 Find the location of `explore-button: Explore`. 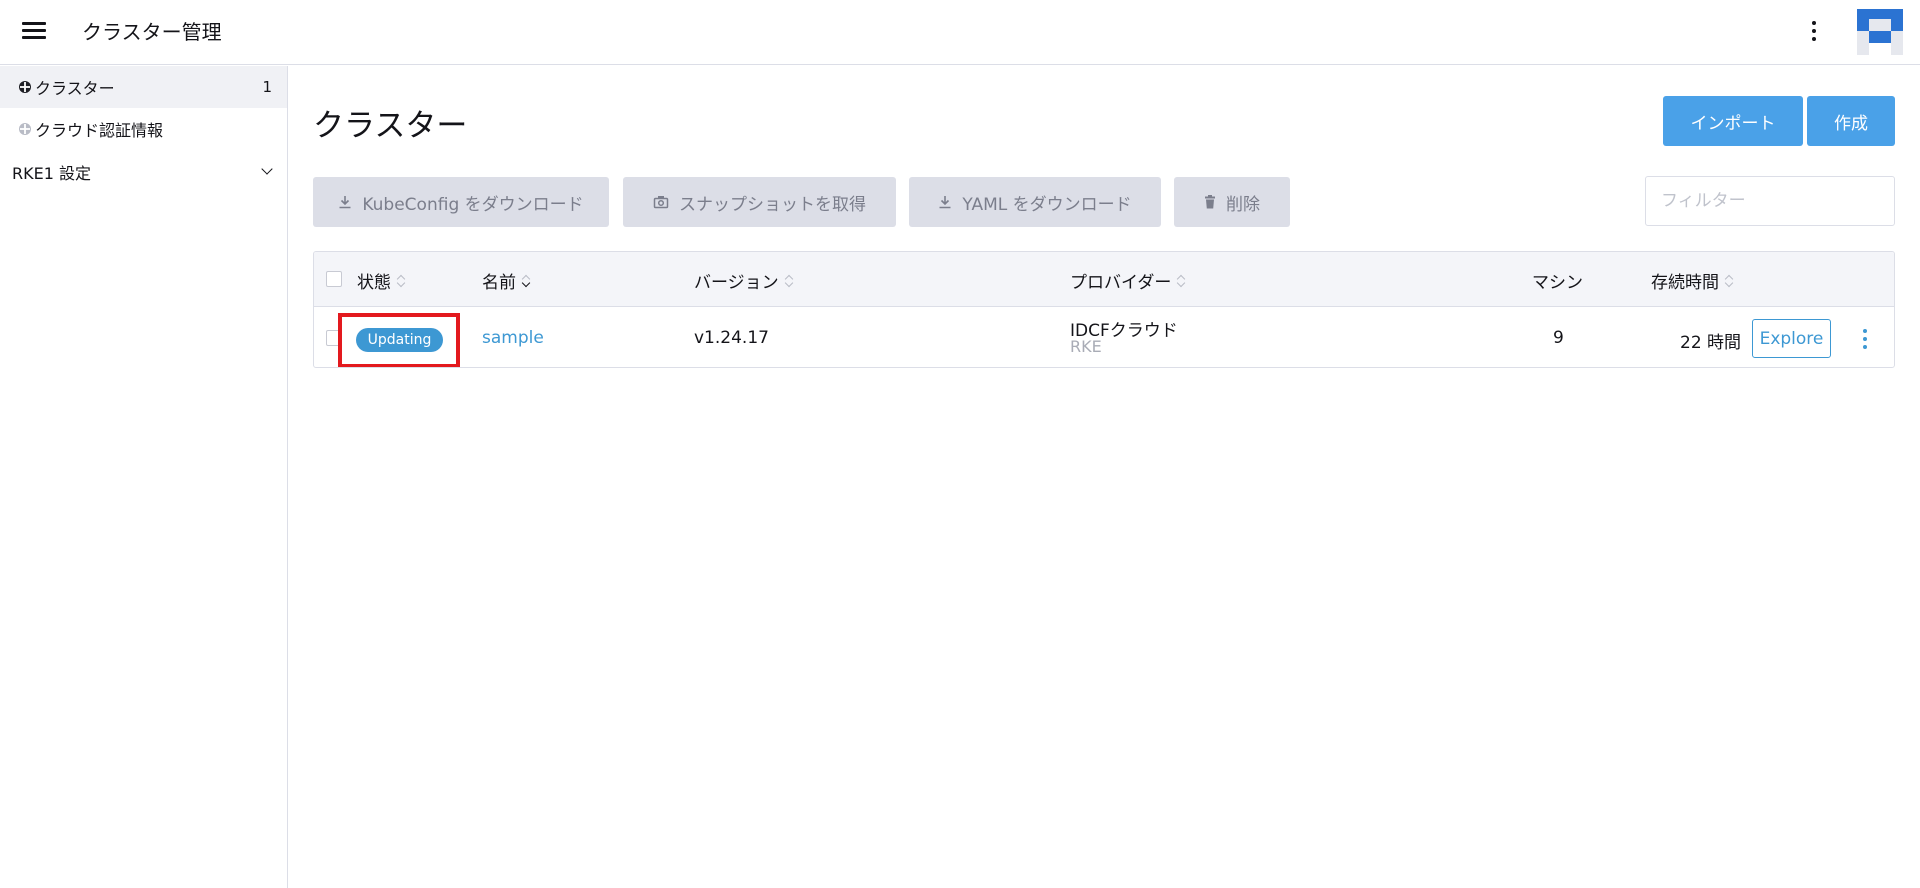

explore-button: Explore is located at coordinates (1791, 338).